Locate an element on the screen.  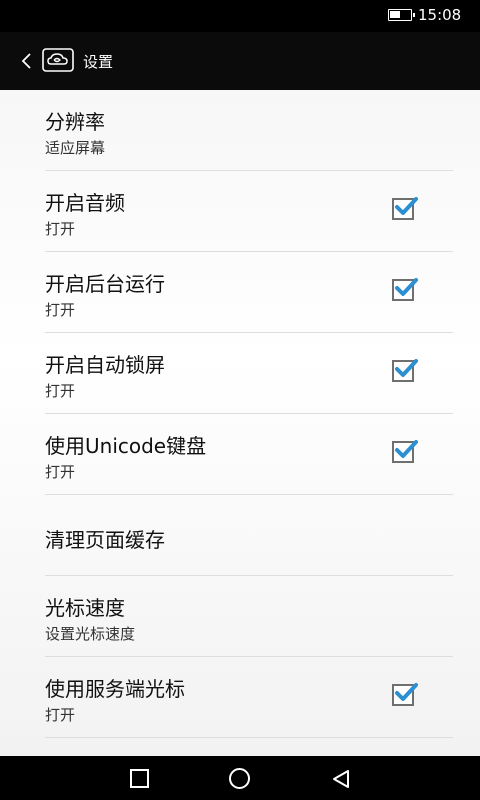
navigation-bar is located at coordinates (240, 778).